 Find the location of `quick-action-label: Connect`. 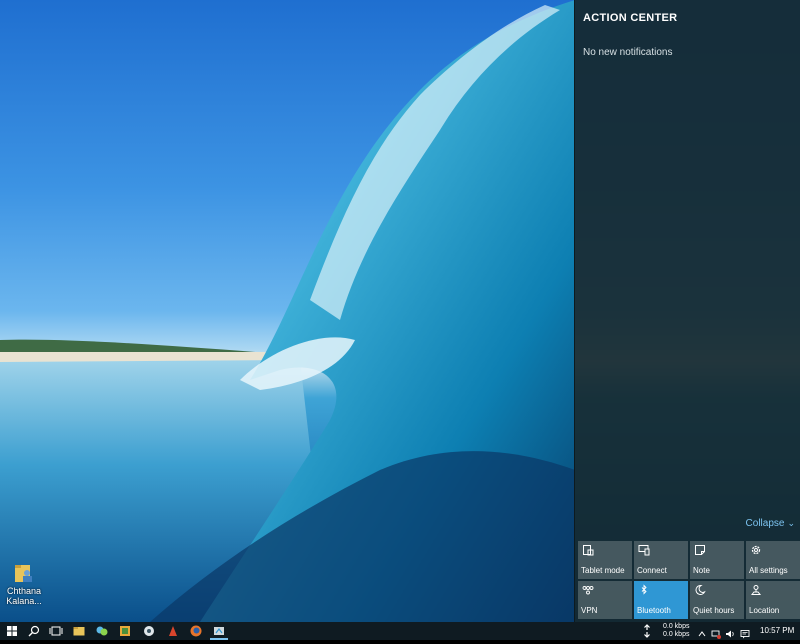

quick-action-label: Connect is located at coordinates (652, 570).